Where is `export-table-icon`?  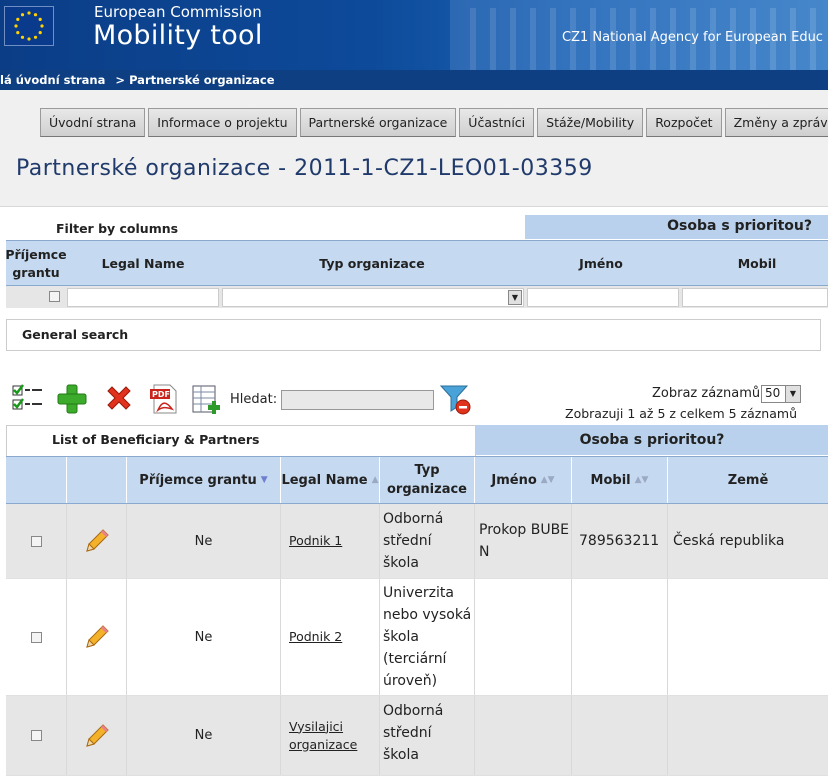 export-table-icon is located at coordinates (208, 399).